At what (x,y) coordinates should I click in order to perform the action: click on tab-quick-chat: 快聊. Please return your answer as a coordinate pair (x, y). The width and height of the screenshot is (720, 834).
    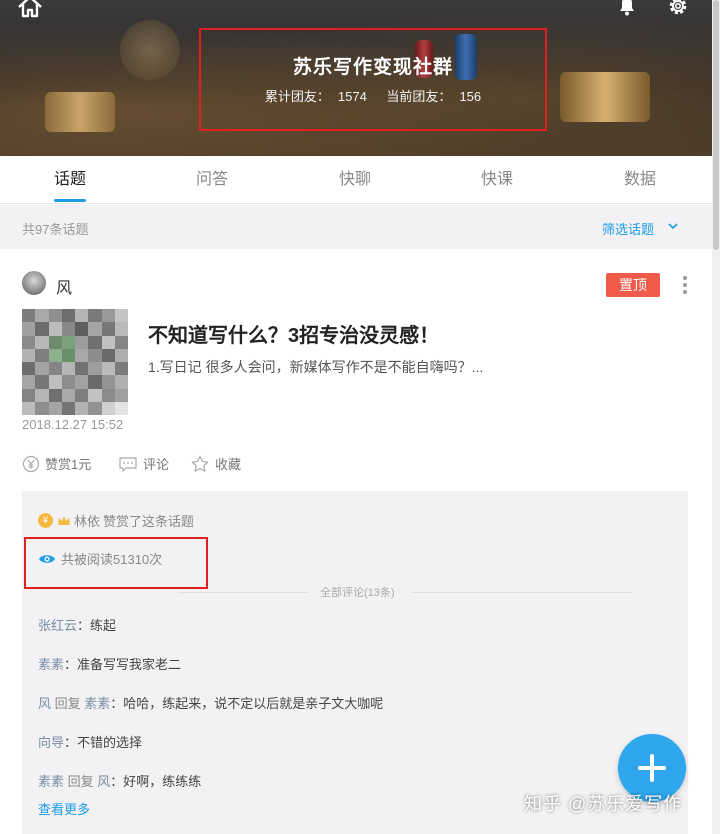
    Looking at the image, I should click on (355, 180).